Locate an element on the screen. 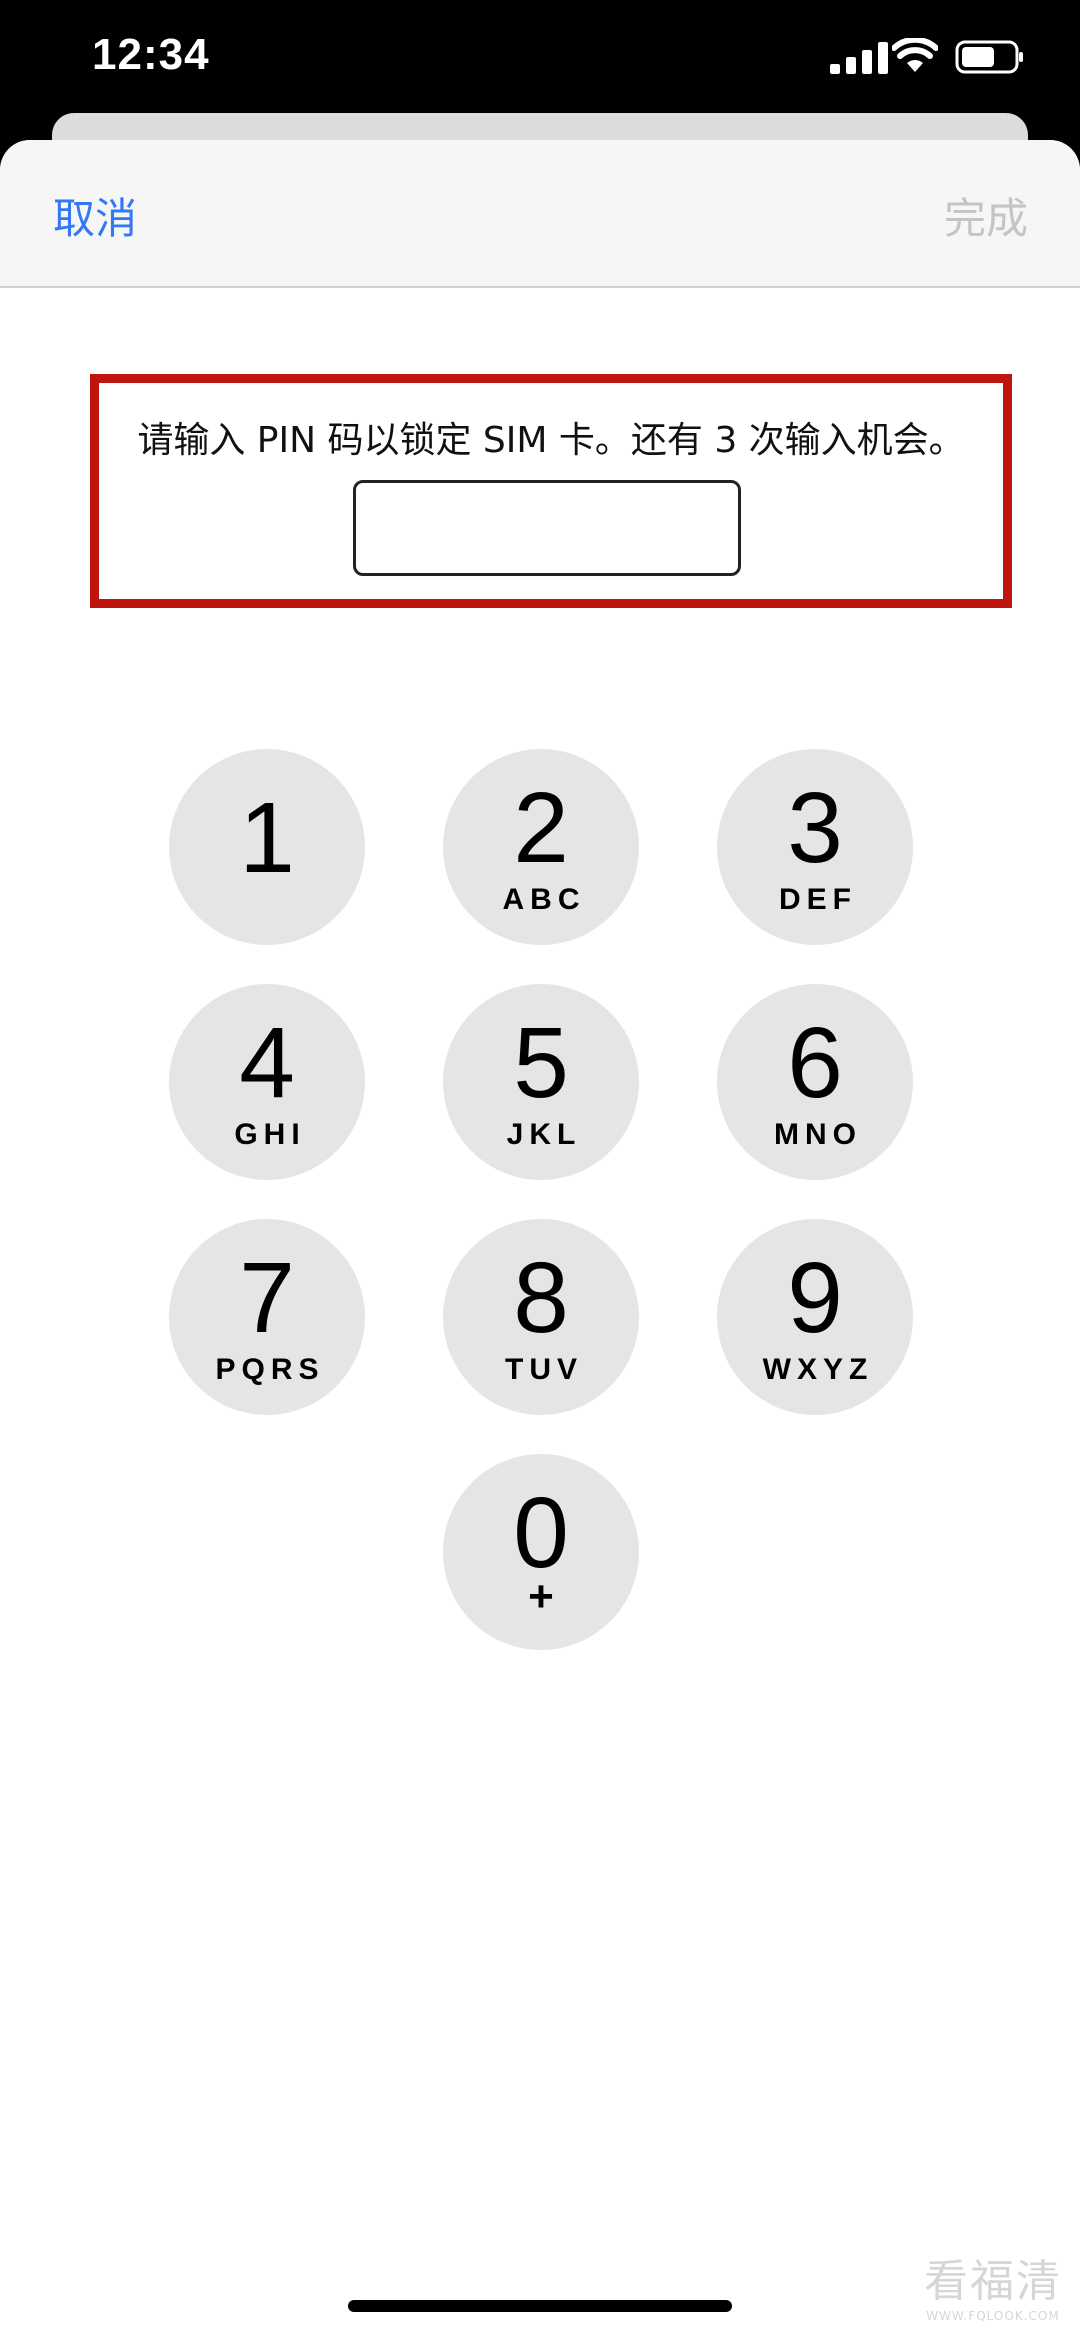 This screenshot has width=1080, height=2337. keypad-key-1: 1 is located at coordinates (267, 847).